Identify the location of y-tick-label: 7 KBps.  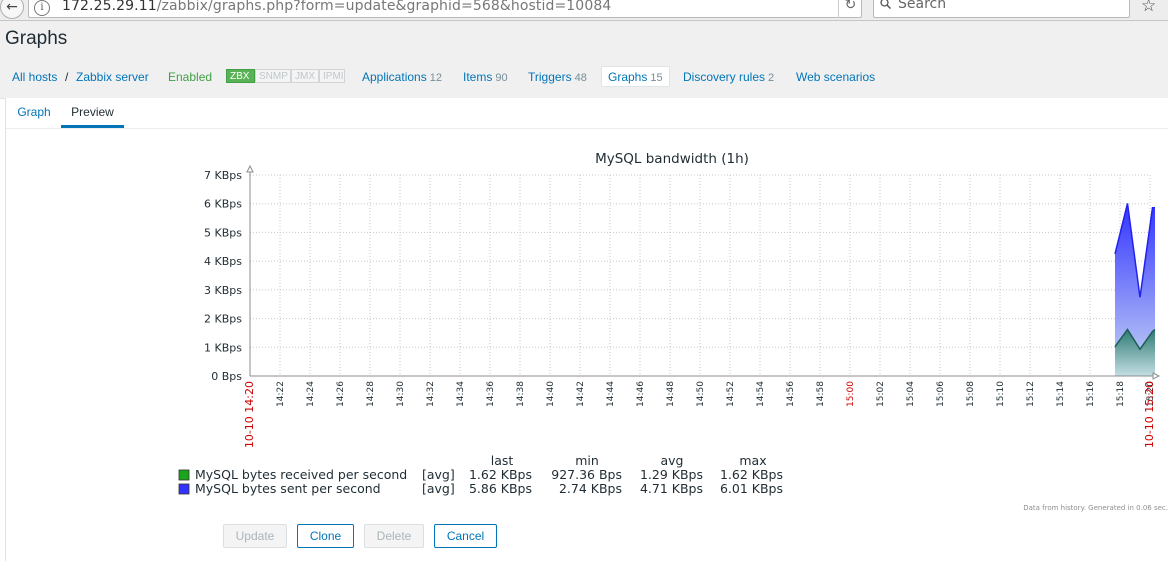
(223, 175).